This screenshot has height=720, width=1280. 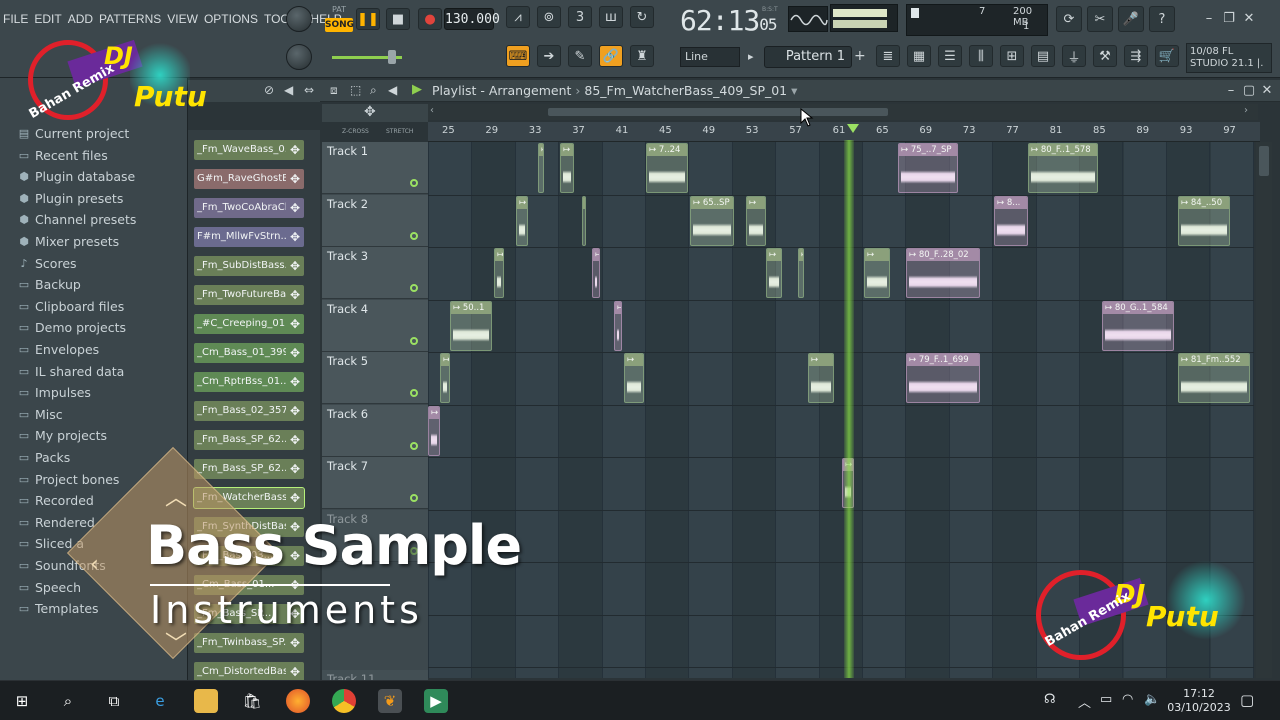 I want to click on stop-button: ■, so click(x=398, y=19).